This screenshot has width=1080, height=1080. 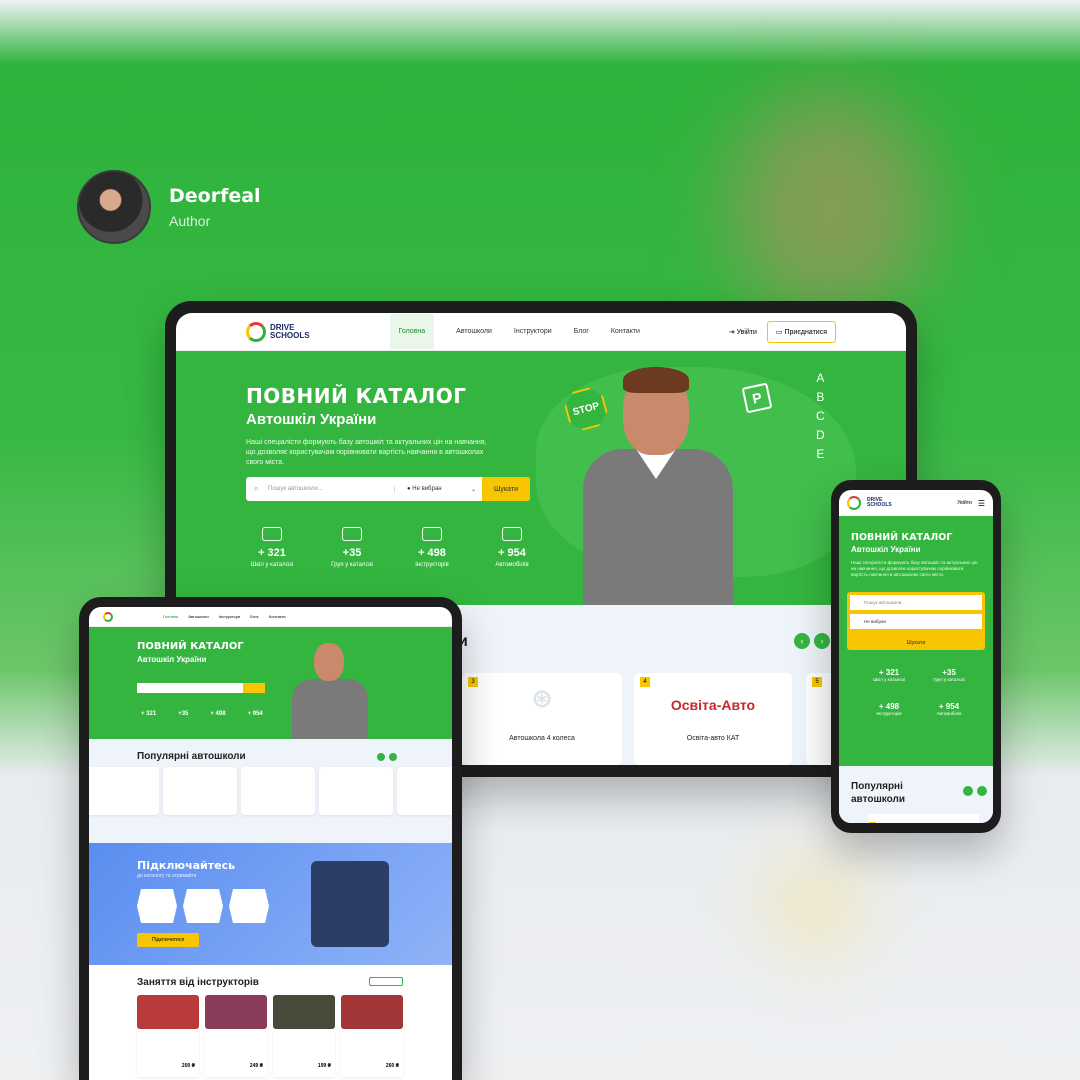 I want to click on school-card: 4 Освіта-Авто Освіта-авто КАТ, so click(x=713, y=719).